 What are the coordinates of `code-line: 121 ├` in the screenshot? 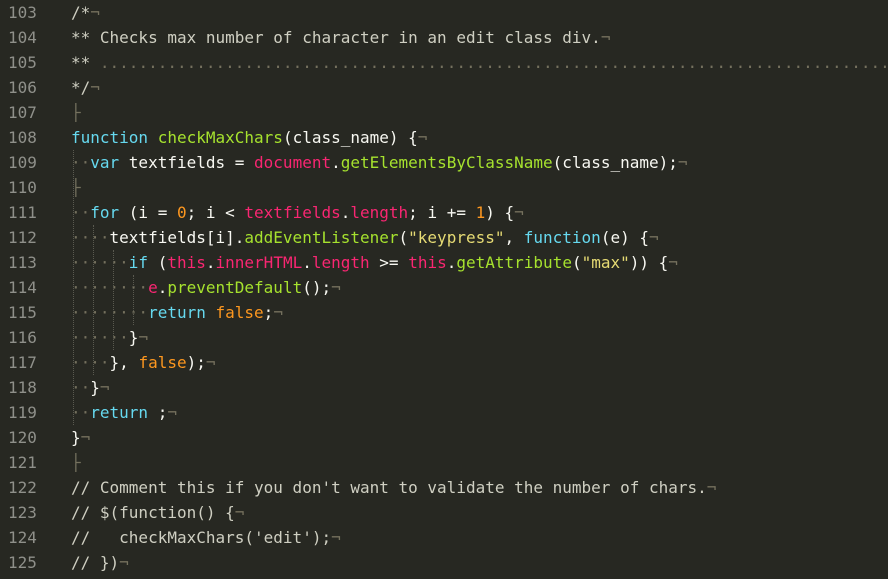 It's located at (444, 462).